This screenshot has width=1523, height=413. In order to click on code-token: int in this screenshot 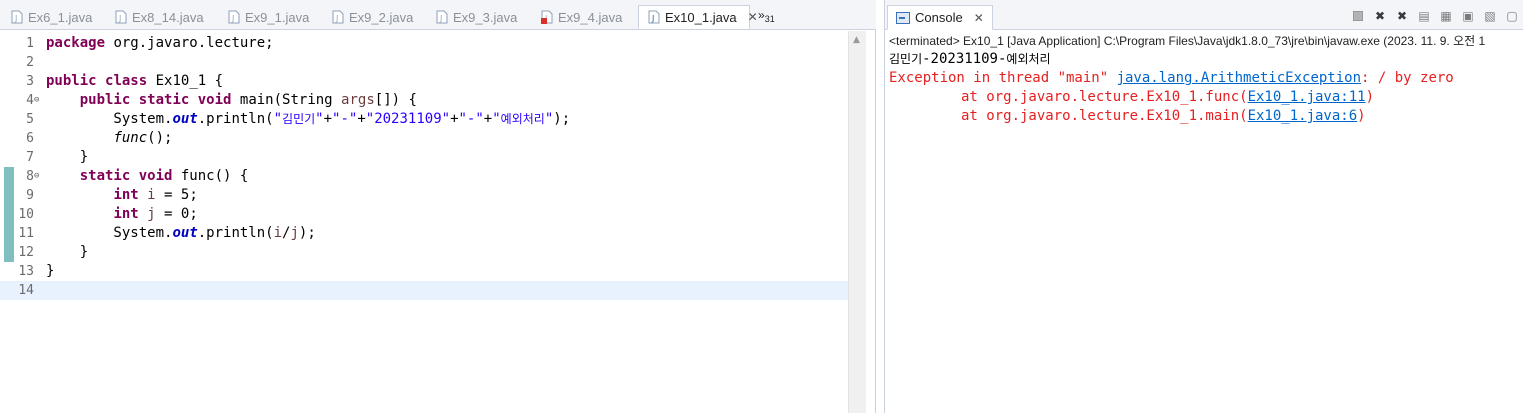, I will do `click(126, 195)`.